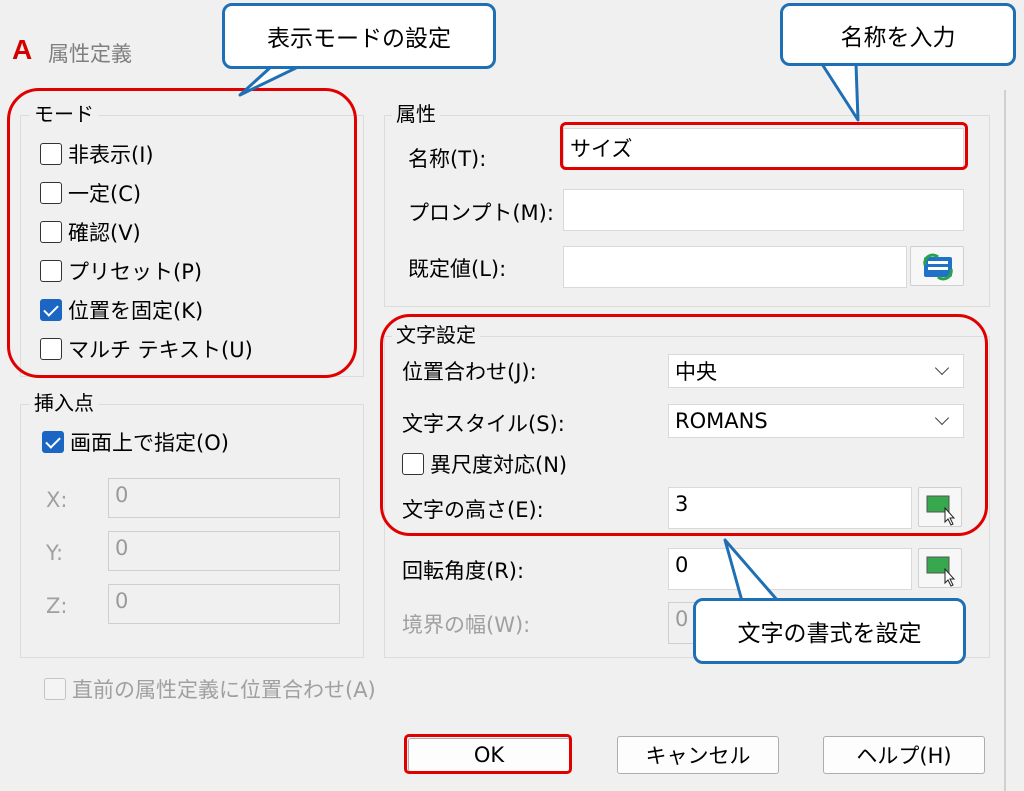 The height and width of the screenshot is (791, 1024). I want to click on callout-format-pointer, so click(751, 570).